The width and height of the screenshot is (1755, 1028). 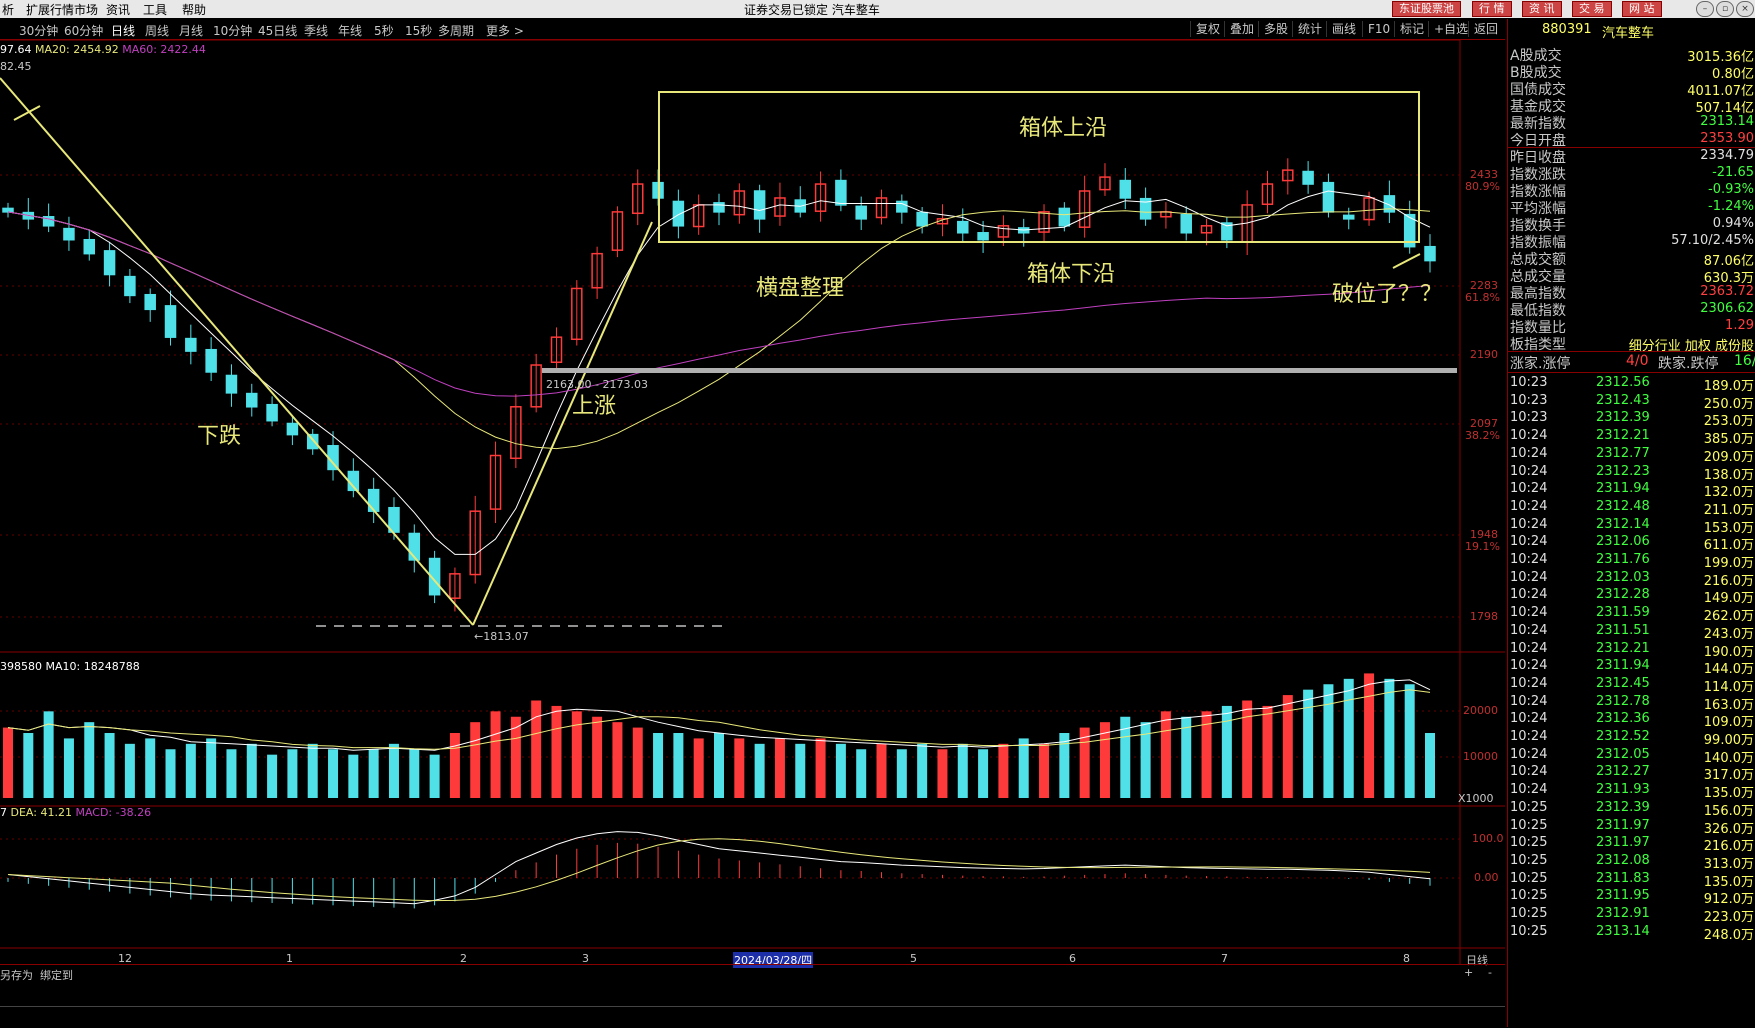 What do you see at coordinates (1378, 29) in the screenshot?
I see `tool-f10: F10` at bounding box center [1378, 29].